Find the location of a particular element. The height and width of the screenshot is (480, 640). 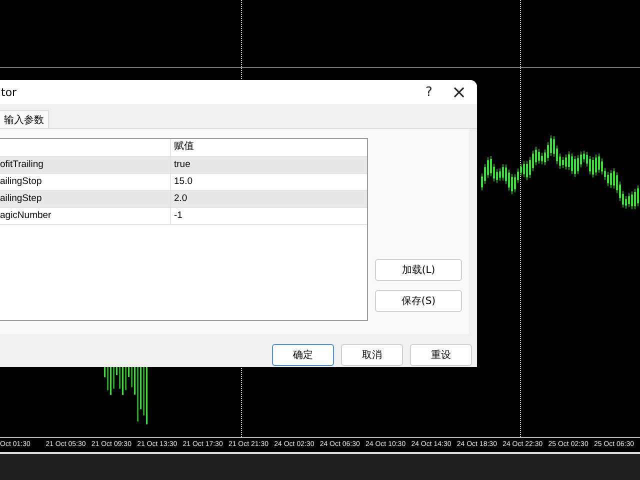

dialog-button: 重设 is located at coordinates (441, 355).